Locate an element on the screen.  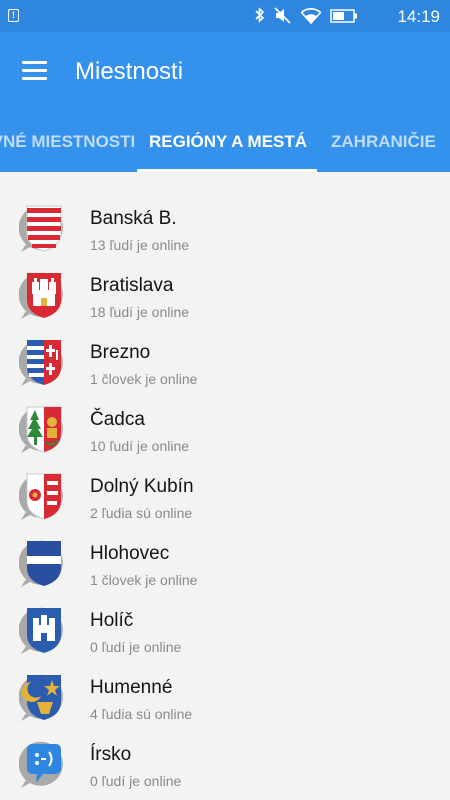
online-count: 18 ľudí je online is located at coordinates (140, 312).